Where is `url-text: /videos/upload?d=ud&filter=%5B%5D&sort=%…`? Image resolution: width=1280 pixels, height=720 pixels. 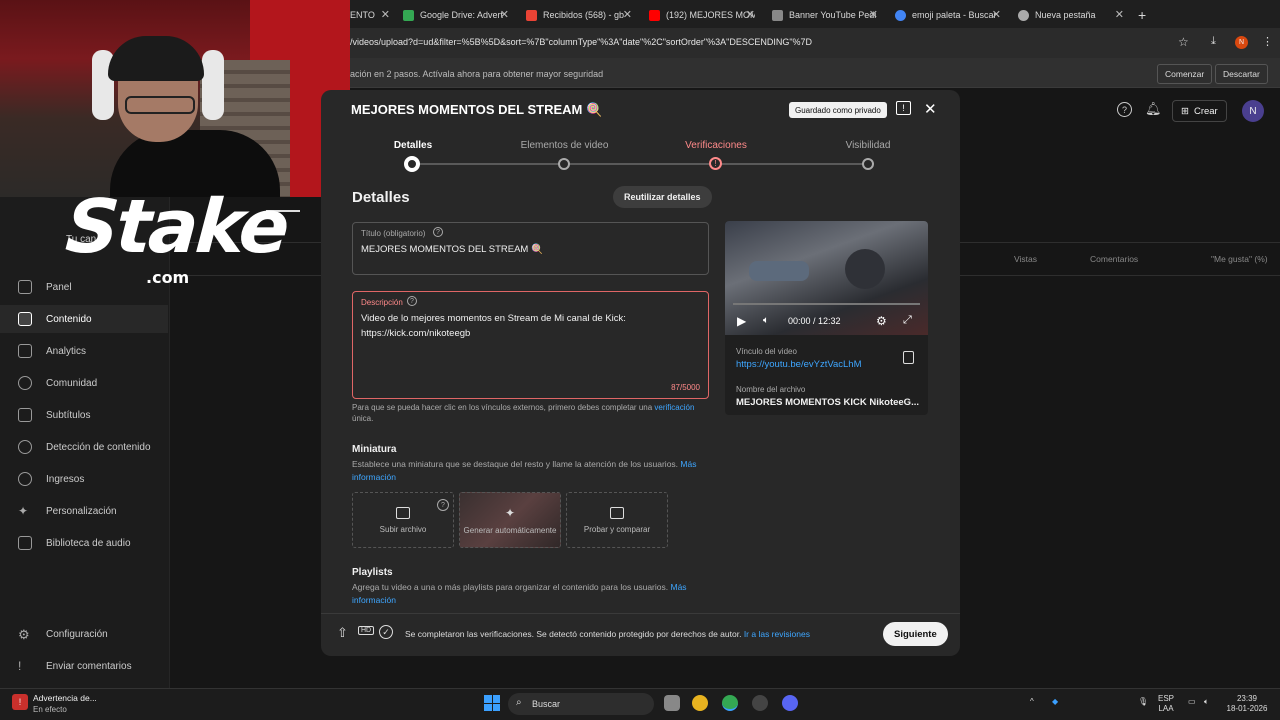 url-text: /videos/upload?d=ud&filter=%5B%5D&sort=%… is located at coordinates (581, 42).